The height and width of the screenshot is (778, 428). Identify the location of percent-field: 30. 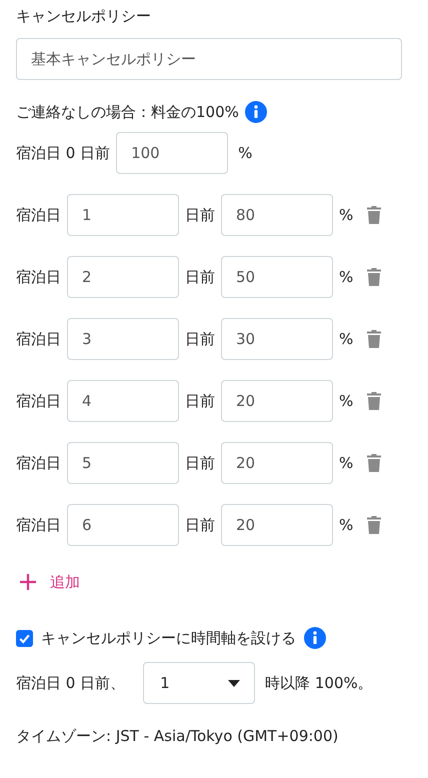
(277, 339).